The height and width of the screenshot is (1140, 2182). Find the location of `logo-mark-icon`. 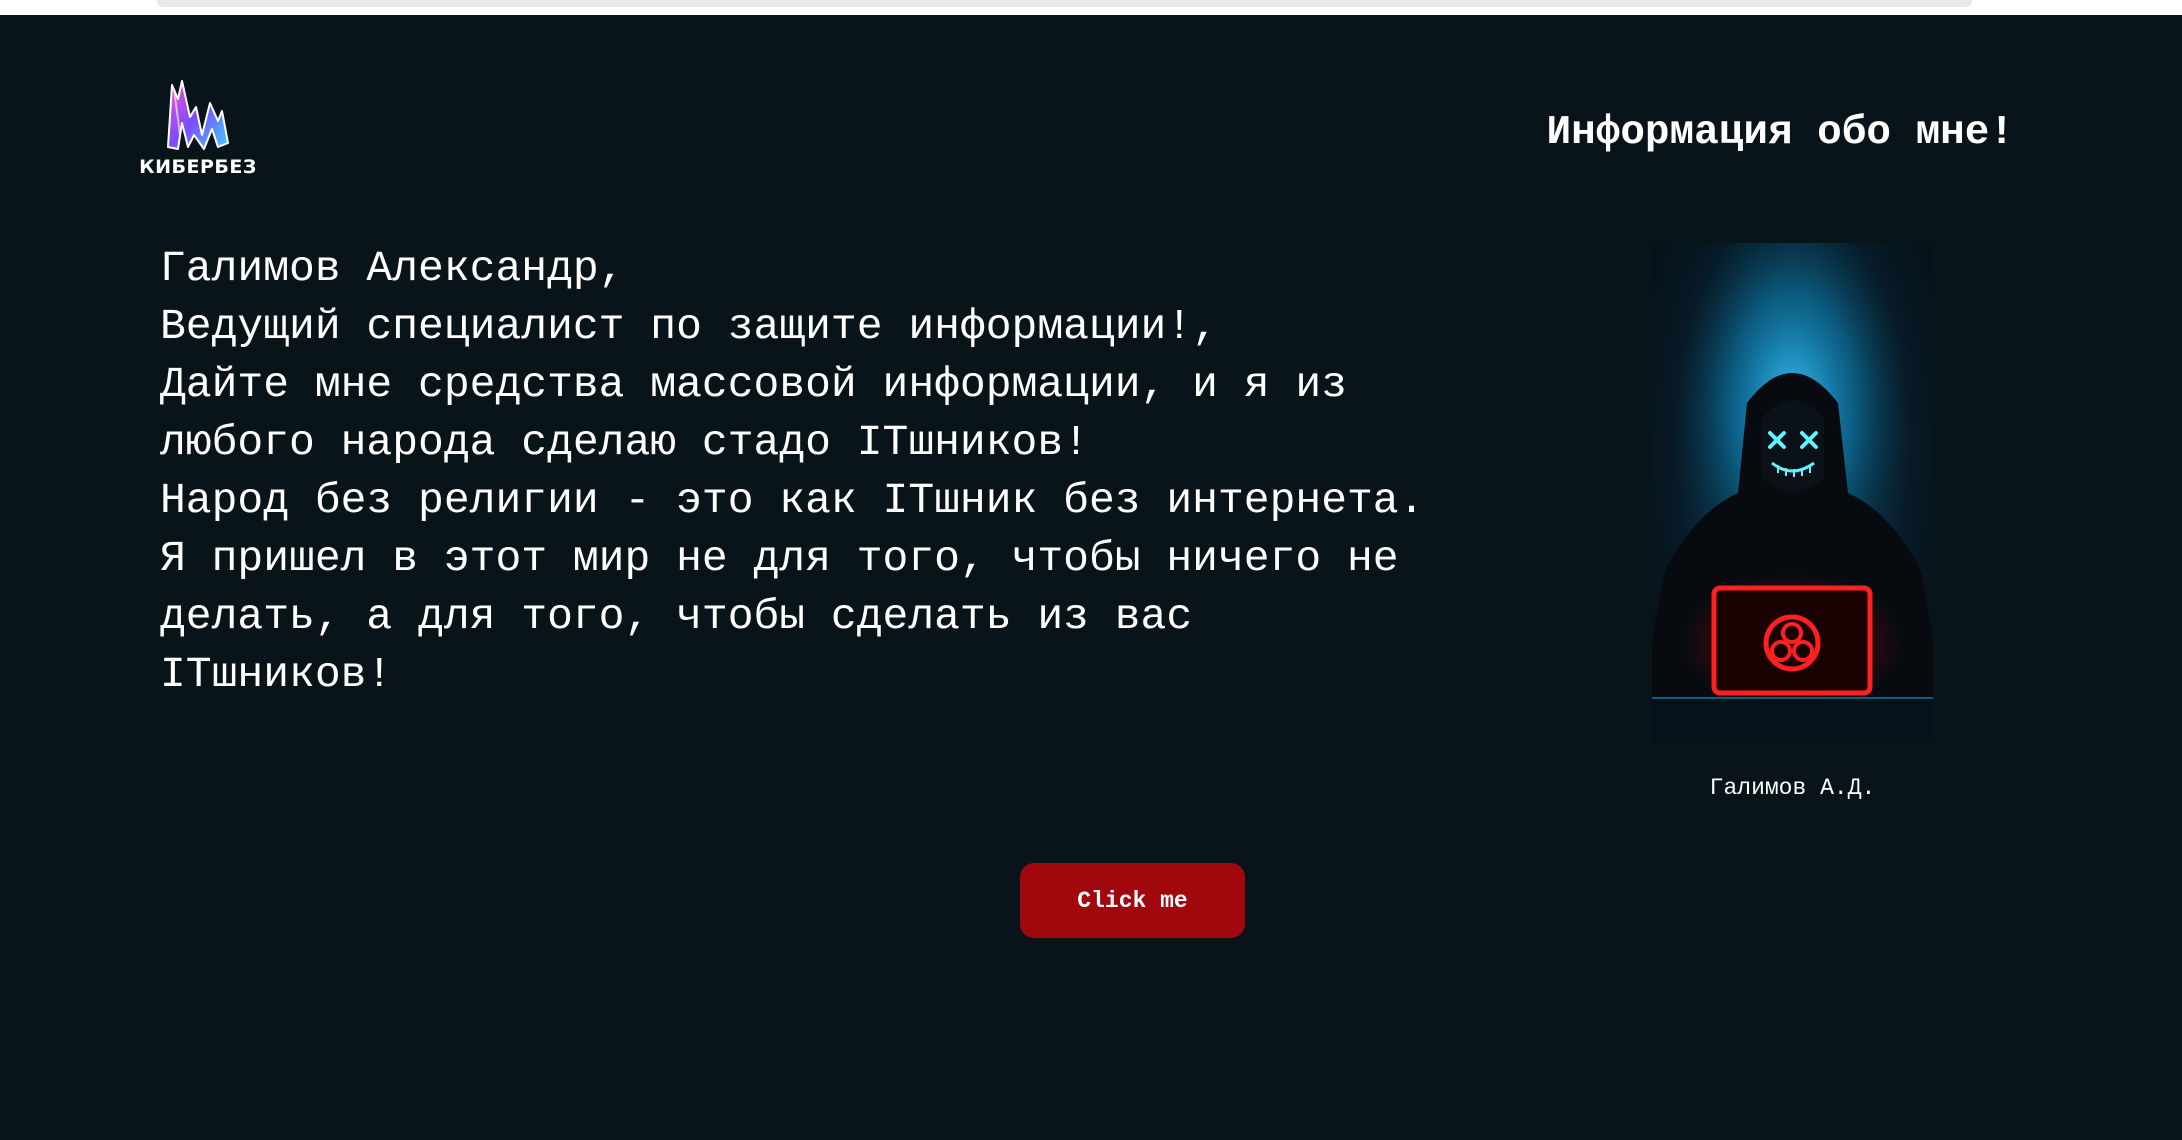

logo-mark-icon is located at coordinates (198, 115).